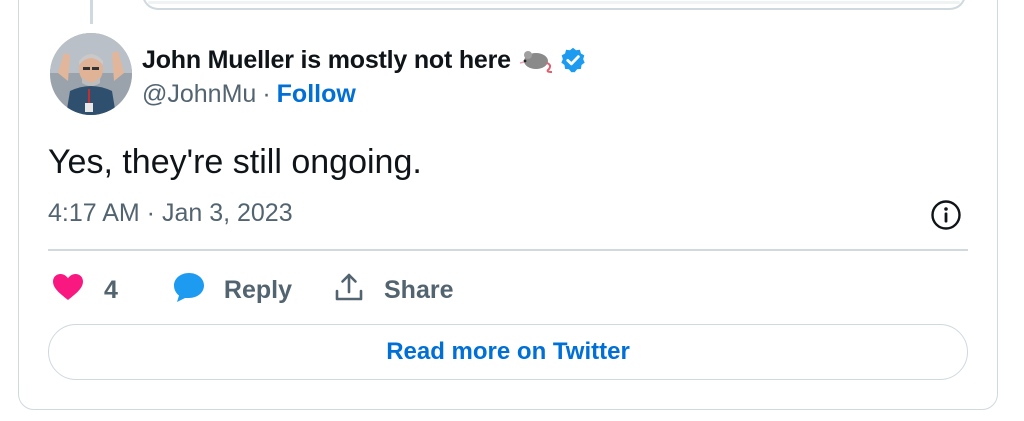 The height and width of the screenshot is (421, 1024). I want to click on heart-icon, so click(68, 290).